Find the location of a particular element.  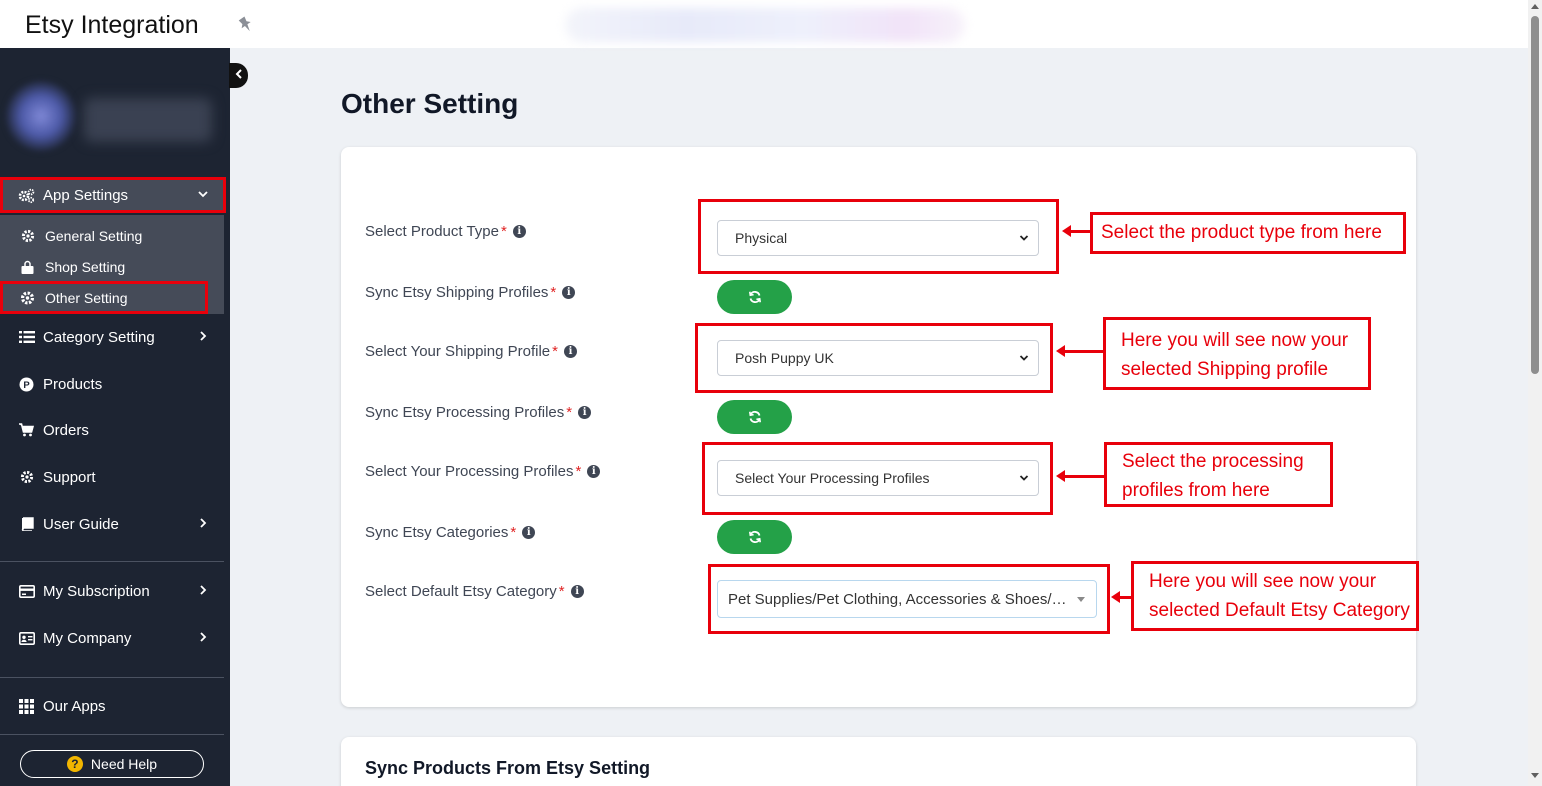

need-help-button: ? Need Help is located at coordinates (112, 764).